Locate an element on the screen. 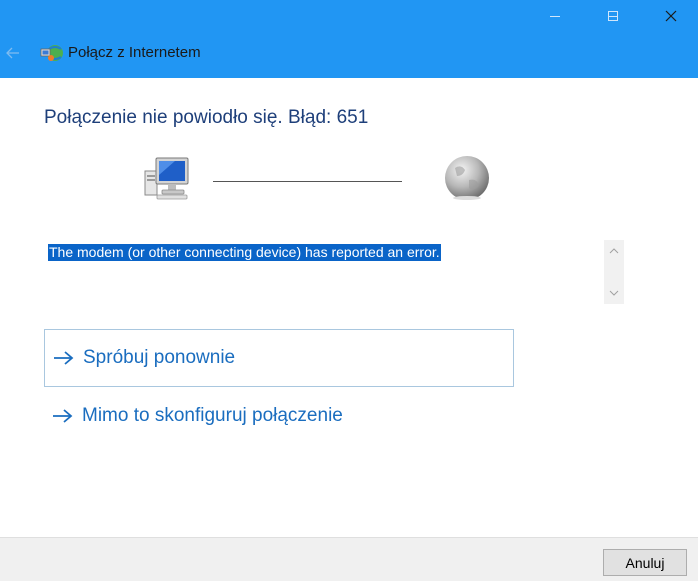  network-connection-icon is located at coordinates (51, 53).